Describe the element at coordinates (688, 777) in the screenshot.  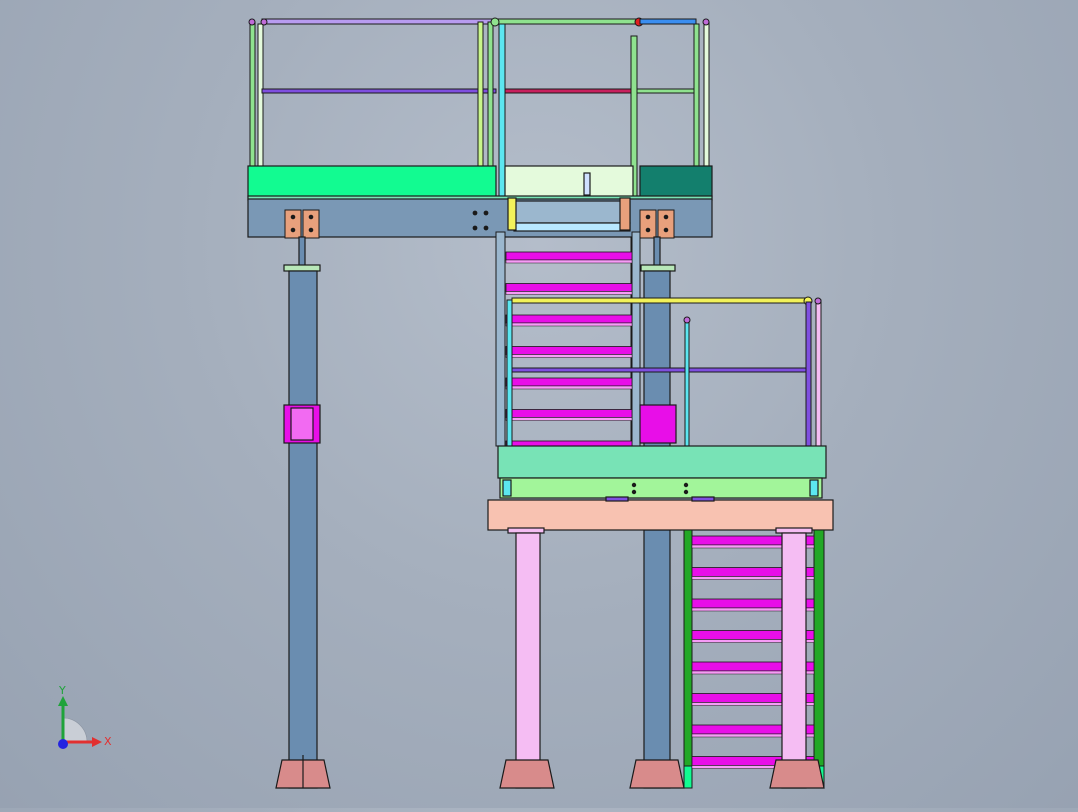
I see `stringer-foot-left` at that location.